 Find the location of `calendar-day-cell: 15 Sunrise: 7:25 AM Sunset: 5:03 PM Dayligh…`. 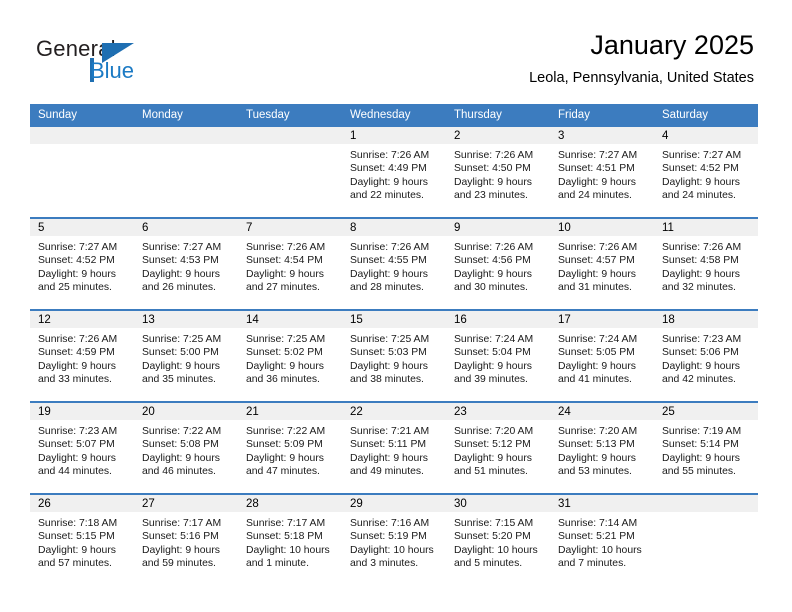

calendar-day-cell: 15 Sunrise: 7:25 AM Sunset: 5:03 PM Dayligh… is located at coordinates (394, 356).